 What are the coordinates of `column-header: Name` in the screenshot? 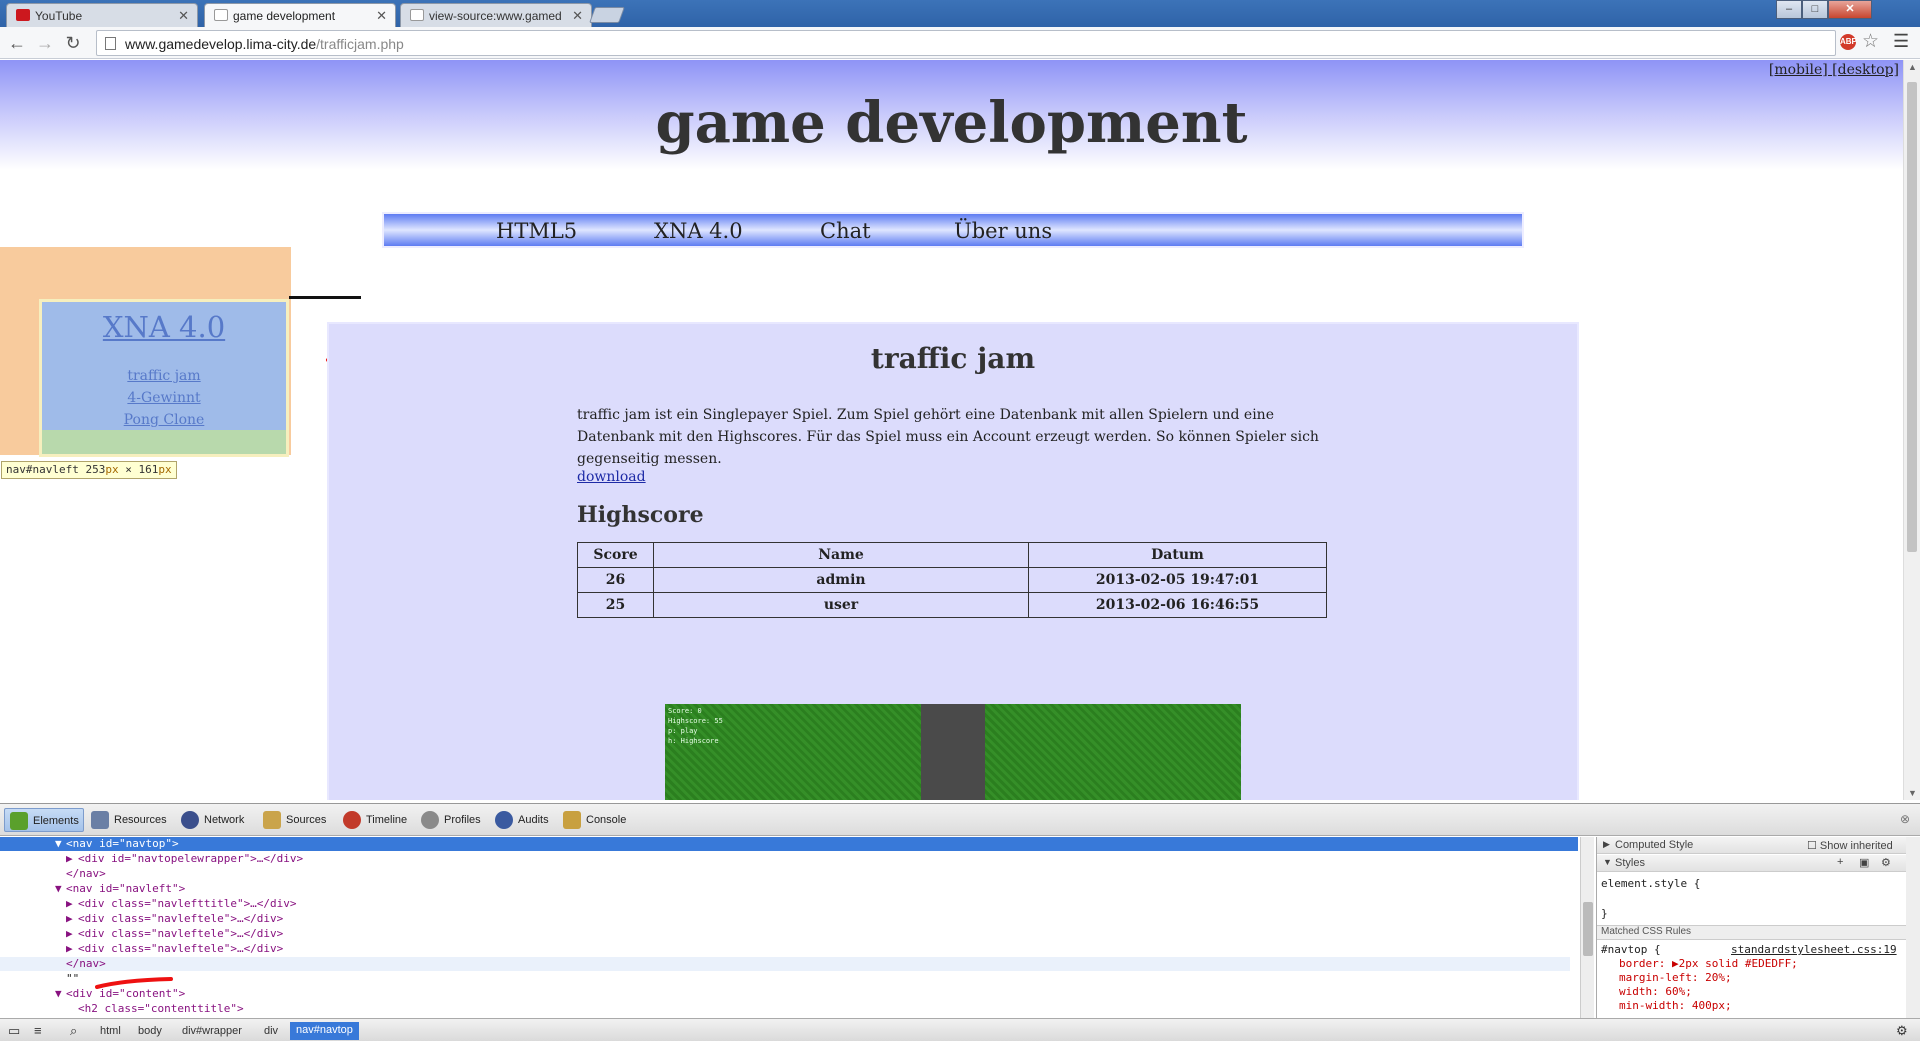 It's located at (841, 555).